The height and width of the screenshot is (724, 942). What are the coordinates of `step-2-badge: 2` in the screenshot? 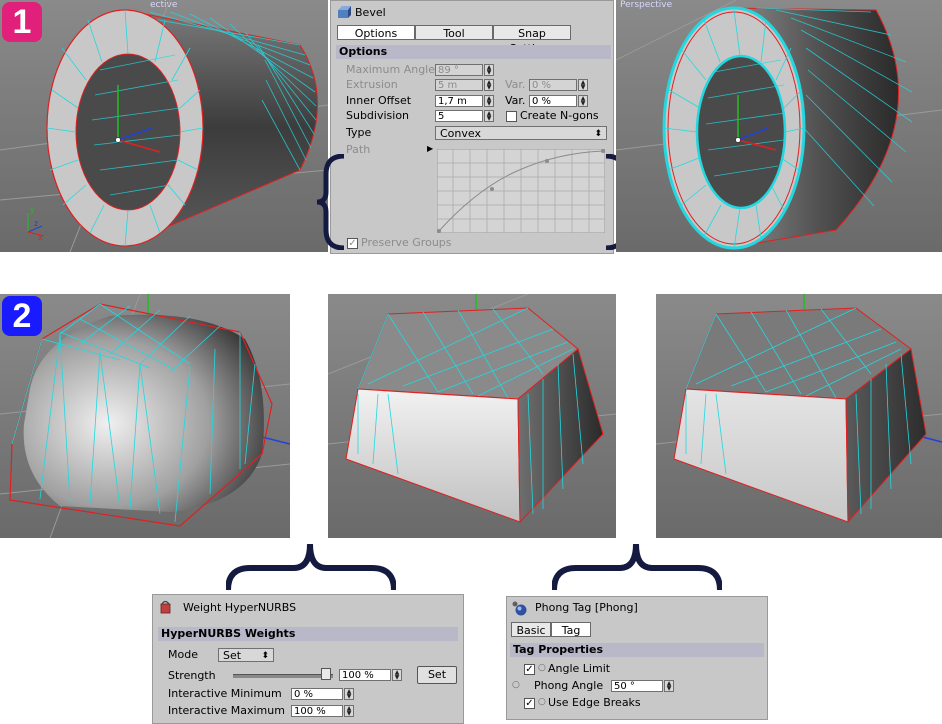 It's located at (22, 316).